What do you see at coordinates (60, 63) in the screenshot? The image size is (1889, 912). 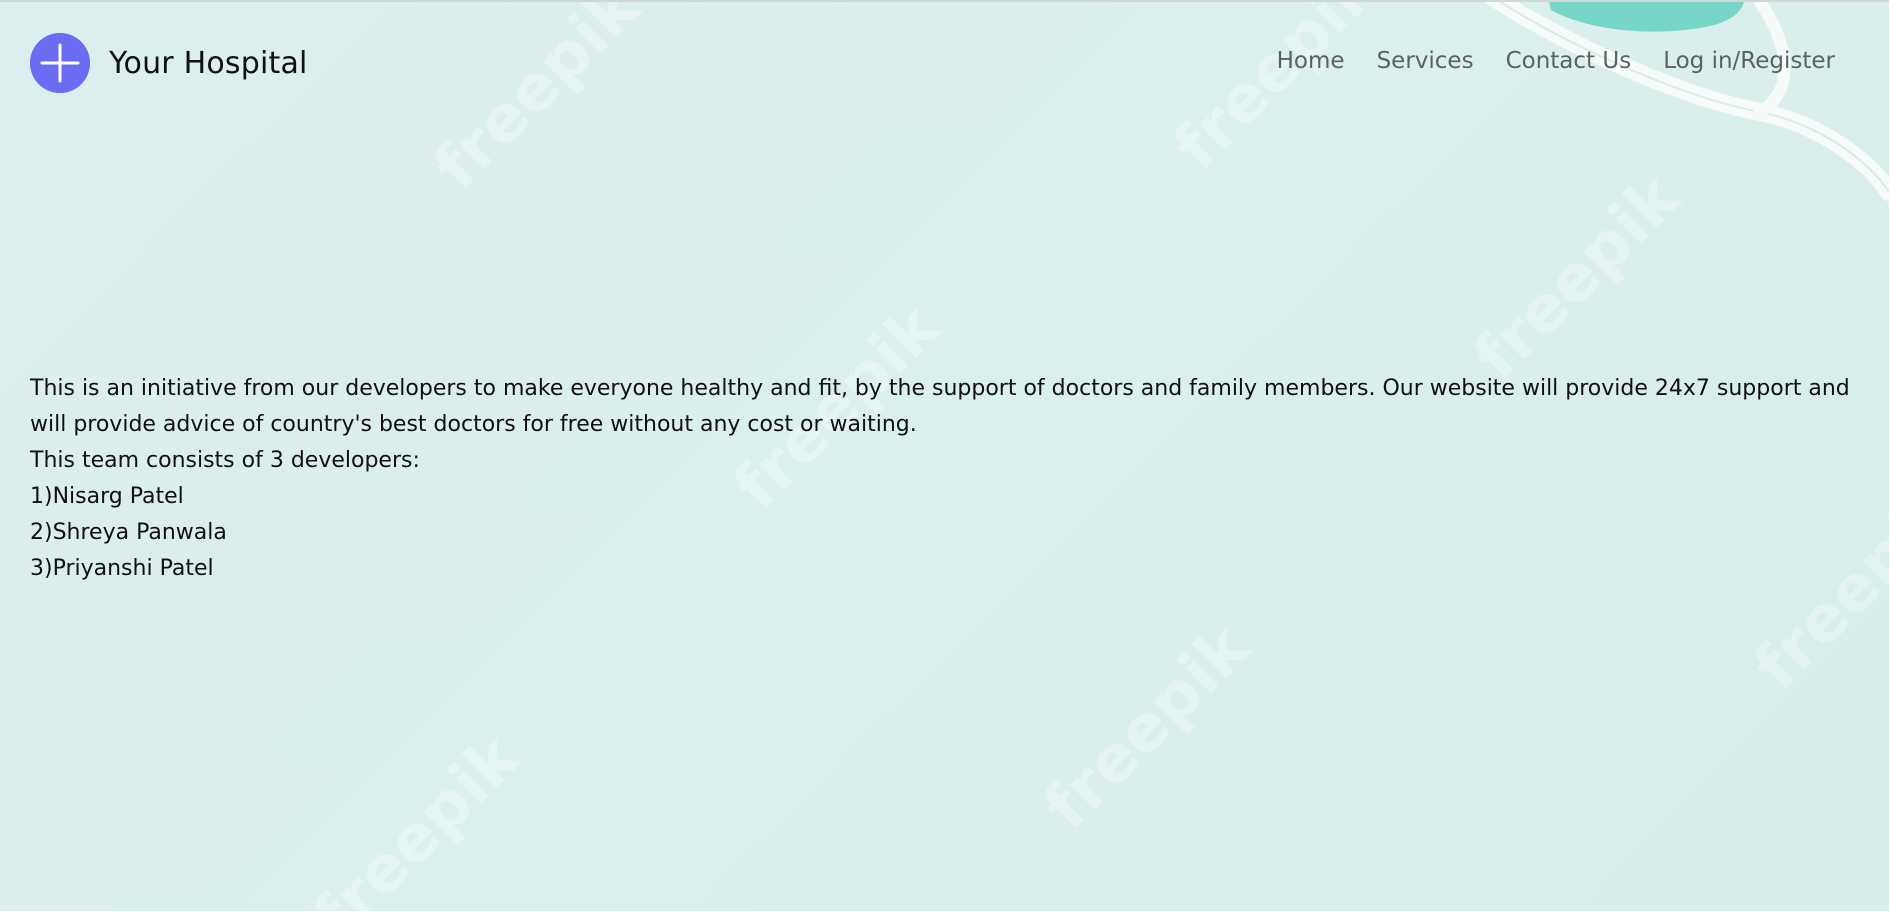 I see `plus-icon` at bounding box center [60, 63].